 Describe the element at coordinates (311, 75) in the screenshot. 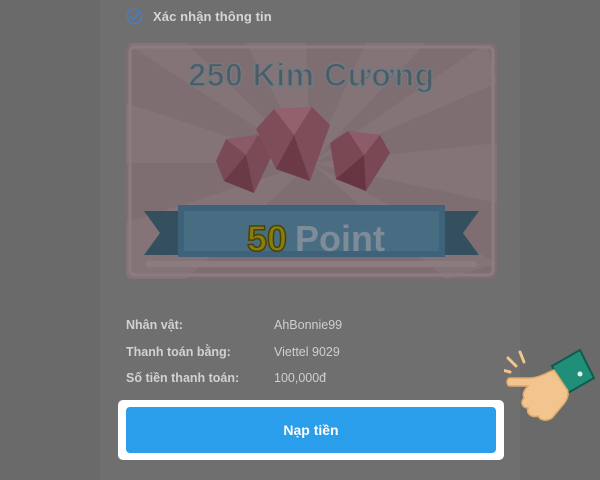

I see `package-title: 250 Kim Cương` at that location.